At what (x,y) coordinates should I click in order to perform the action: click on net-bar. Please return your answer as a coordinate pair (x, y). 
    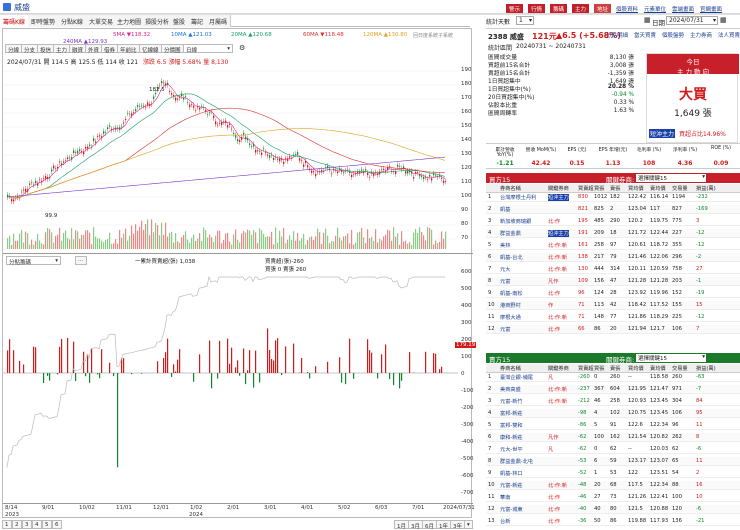
    Looking at the image, I should click on (228, 355).